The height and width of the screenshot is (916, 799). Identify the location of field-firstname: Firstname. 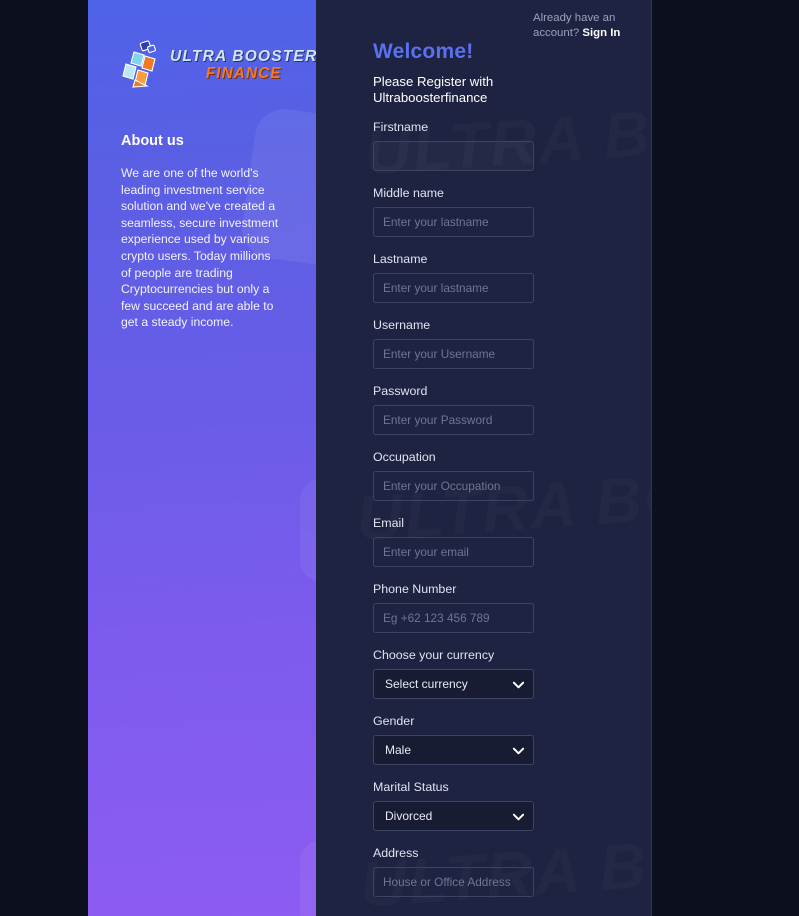
(512, 145).